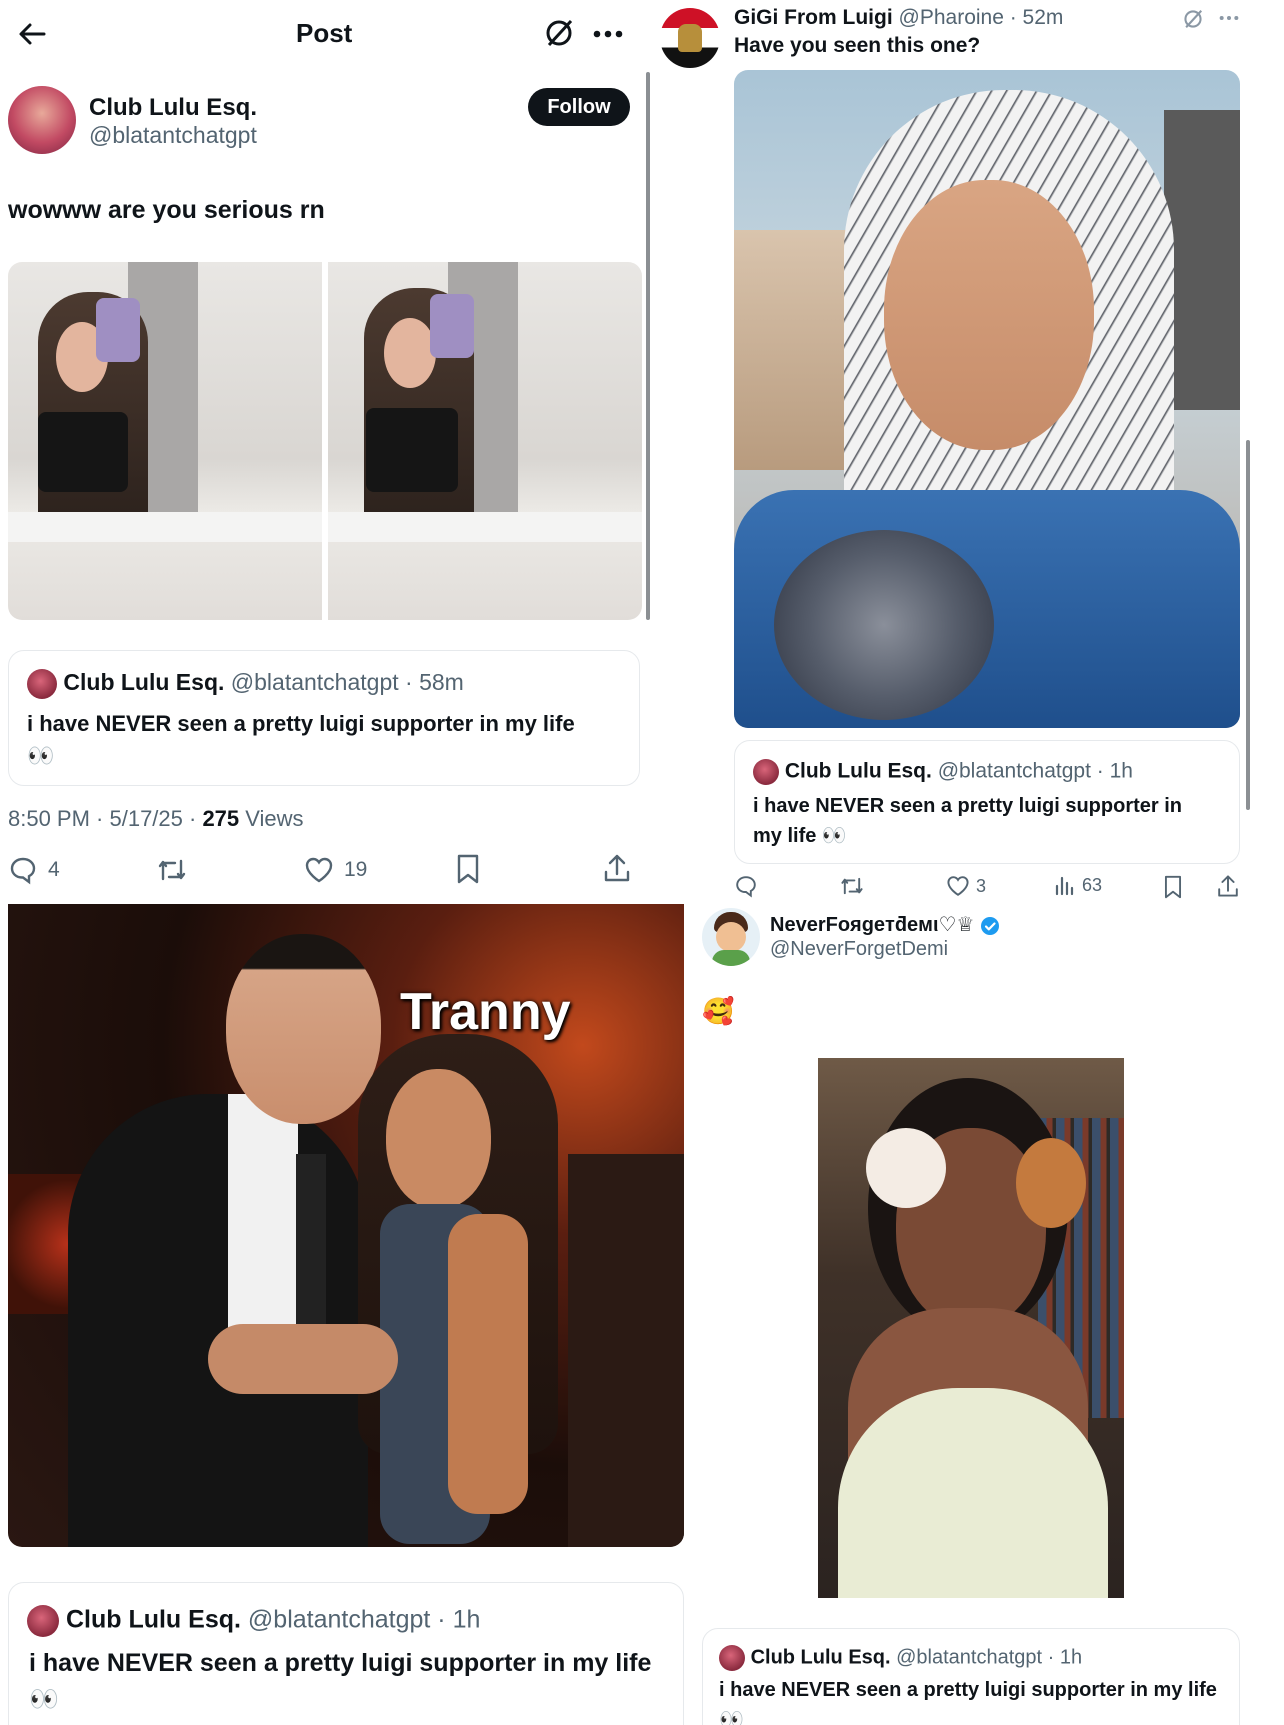 Image resolution: width=1284 pixels, height=1725 pixels. I want to click on quote-handle-time: @blatantchatgpt · 58m, so click(347, 682).